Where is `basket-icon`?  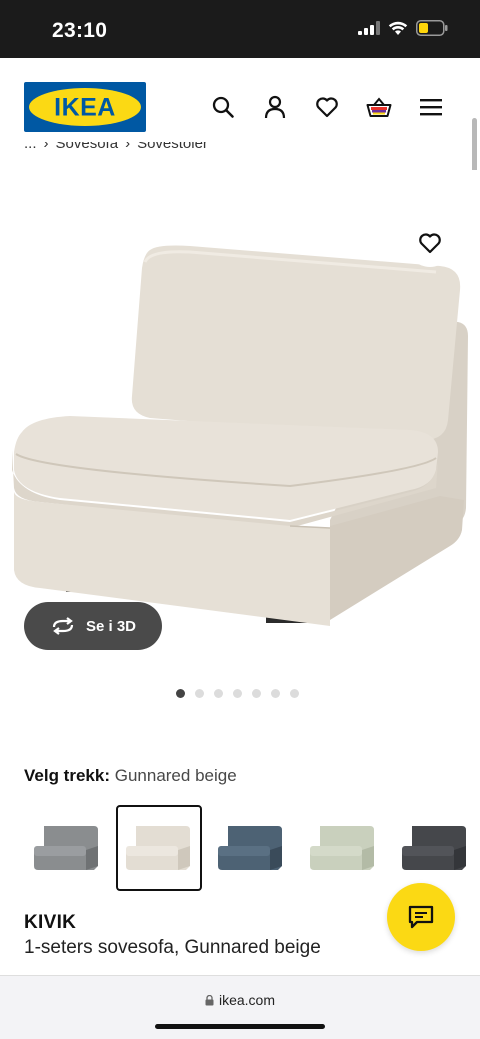
basket-icon is located at coordinates (379, 107).